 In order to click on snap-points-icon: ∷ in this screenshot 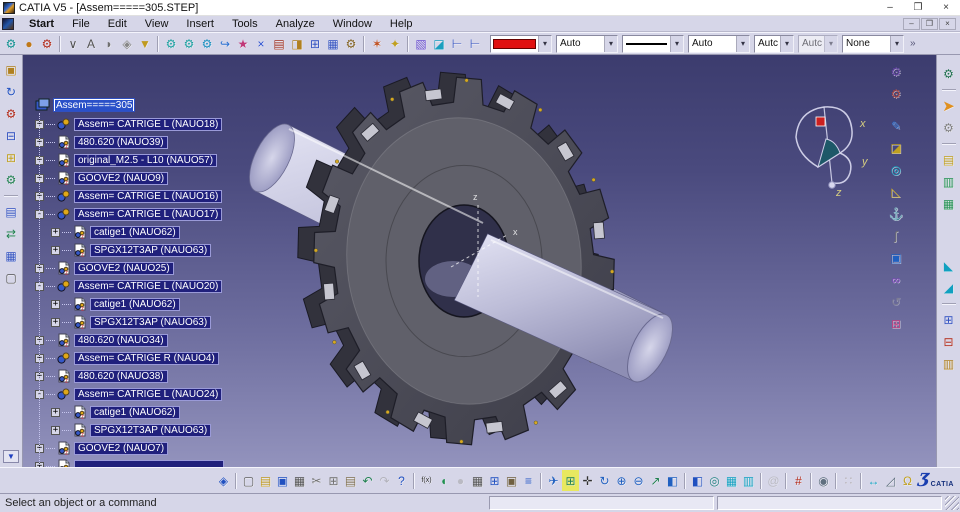, I will do `click(848, 480)`.